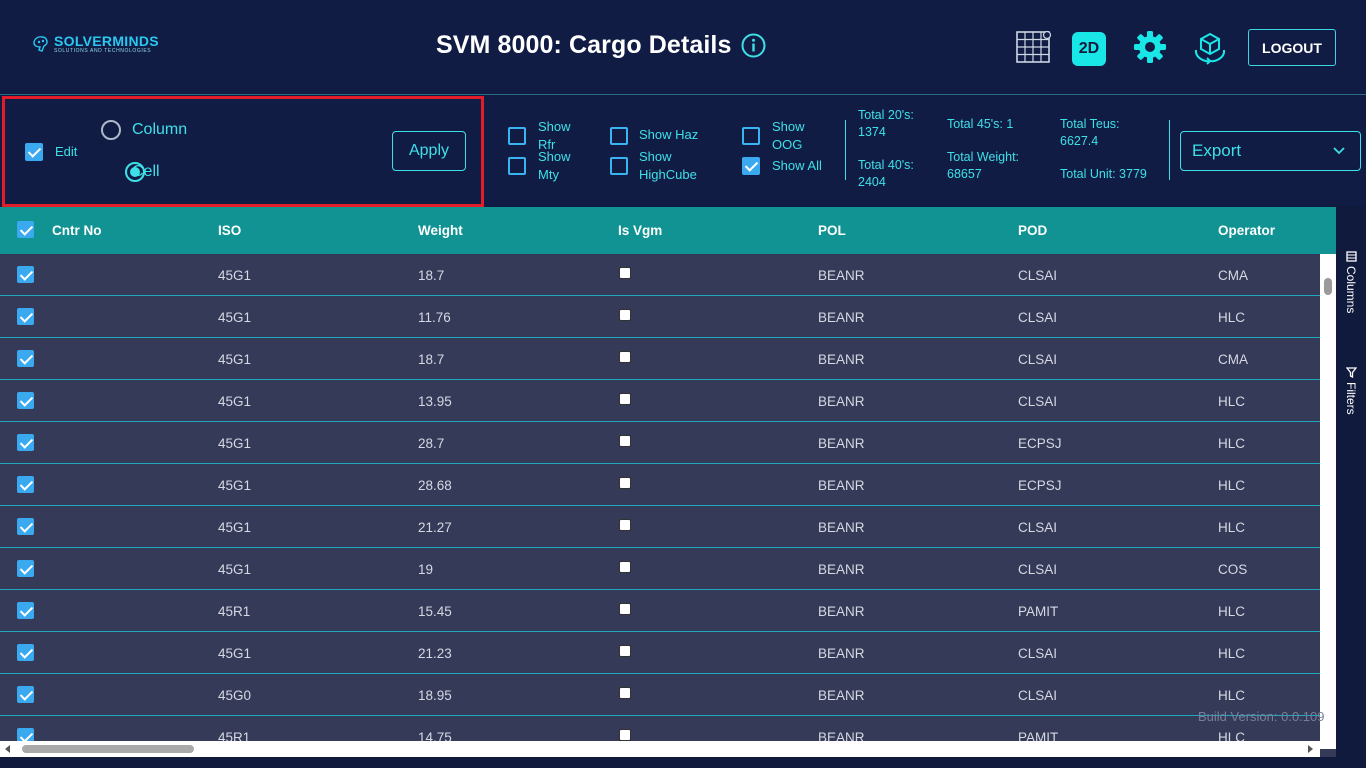  I want to click on info-icon, so click(753, 45).